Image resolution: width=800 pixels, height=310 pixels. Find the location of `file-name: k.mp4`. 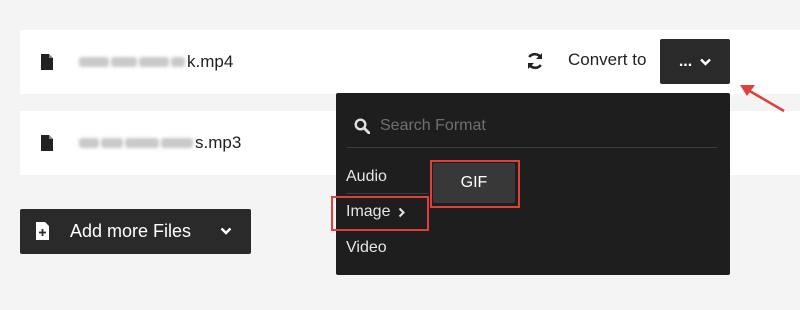

file-name: k.mp4 is located at coordinates (156, 62).